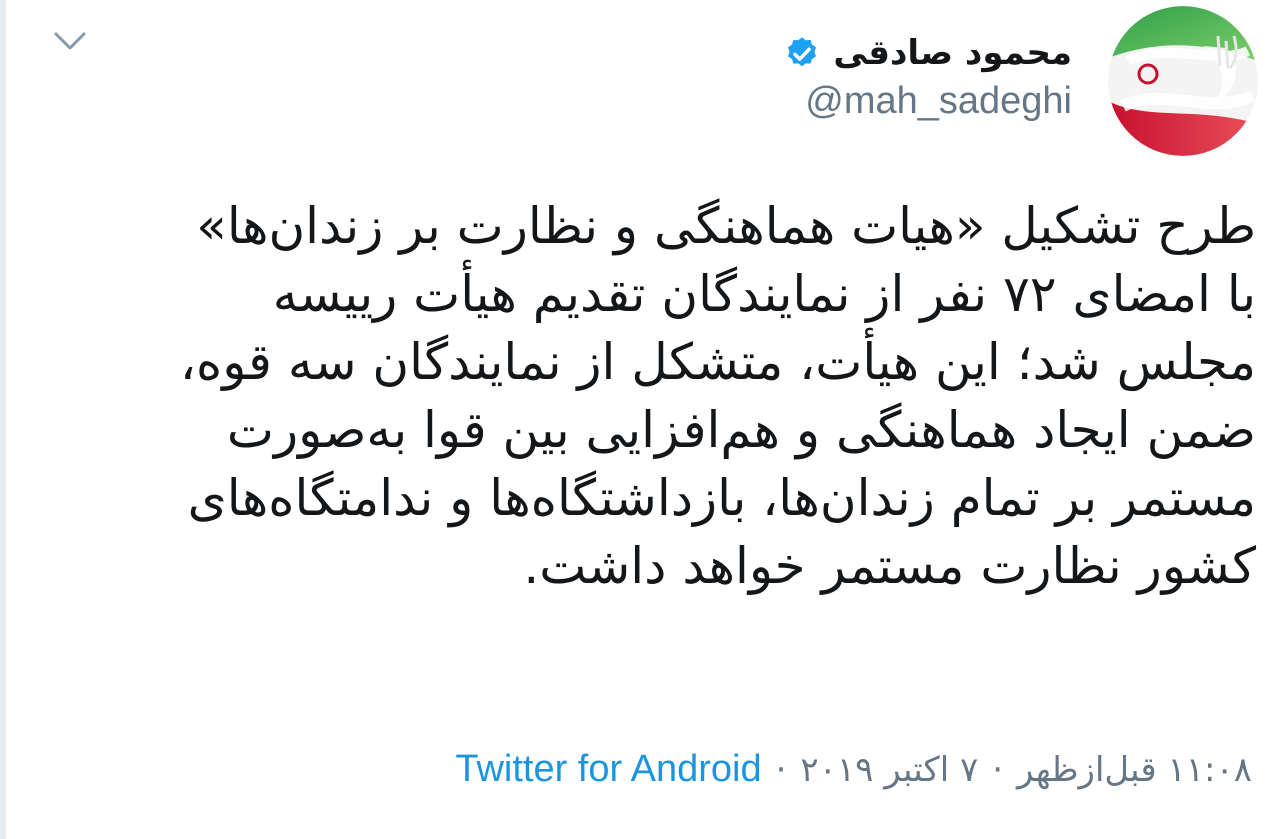  Describe the element at coordinates (889, 566) in the screenshot. I see `tweet-text-line: کشور نظارت مستمر خواهد داشت.` at that location.